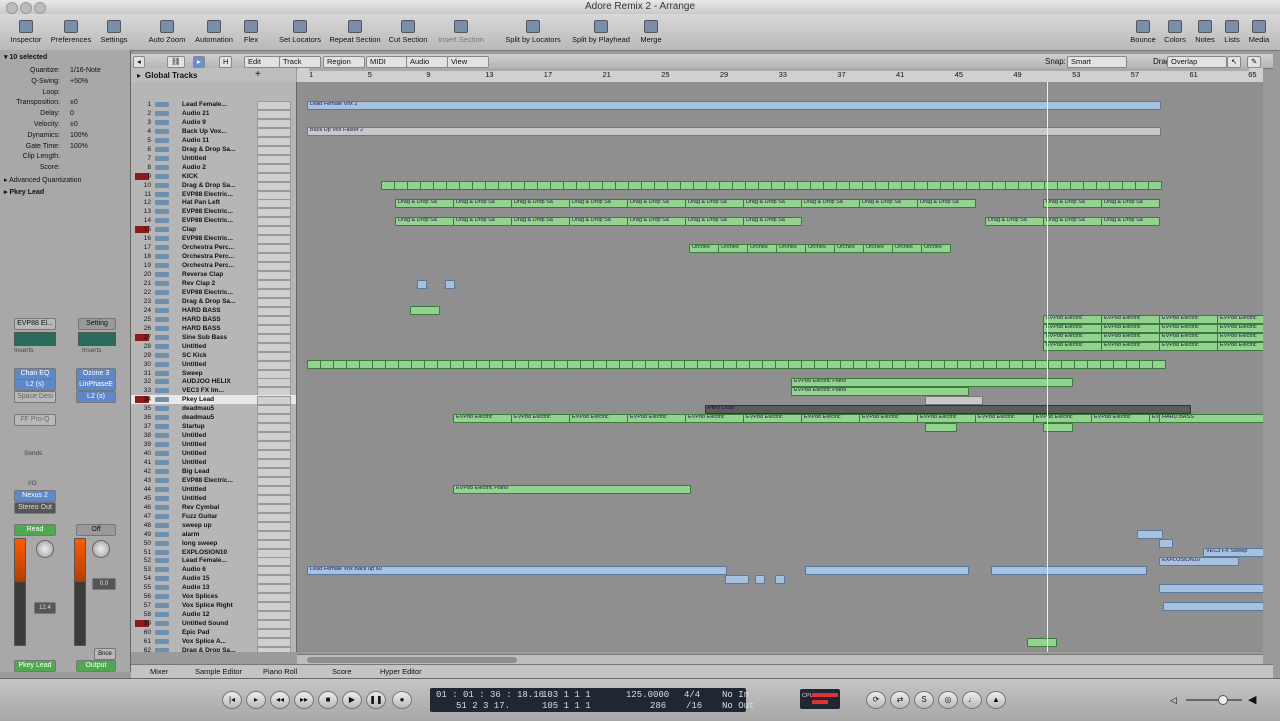  What do you see at coordinates (213, 284) in the screenshot?
I see `track-row: 21 Rev Clap 2` at bounding box center [213, 284].